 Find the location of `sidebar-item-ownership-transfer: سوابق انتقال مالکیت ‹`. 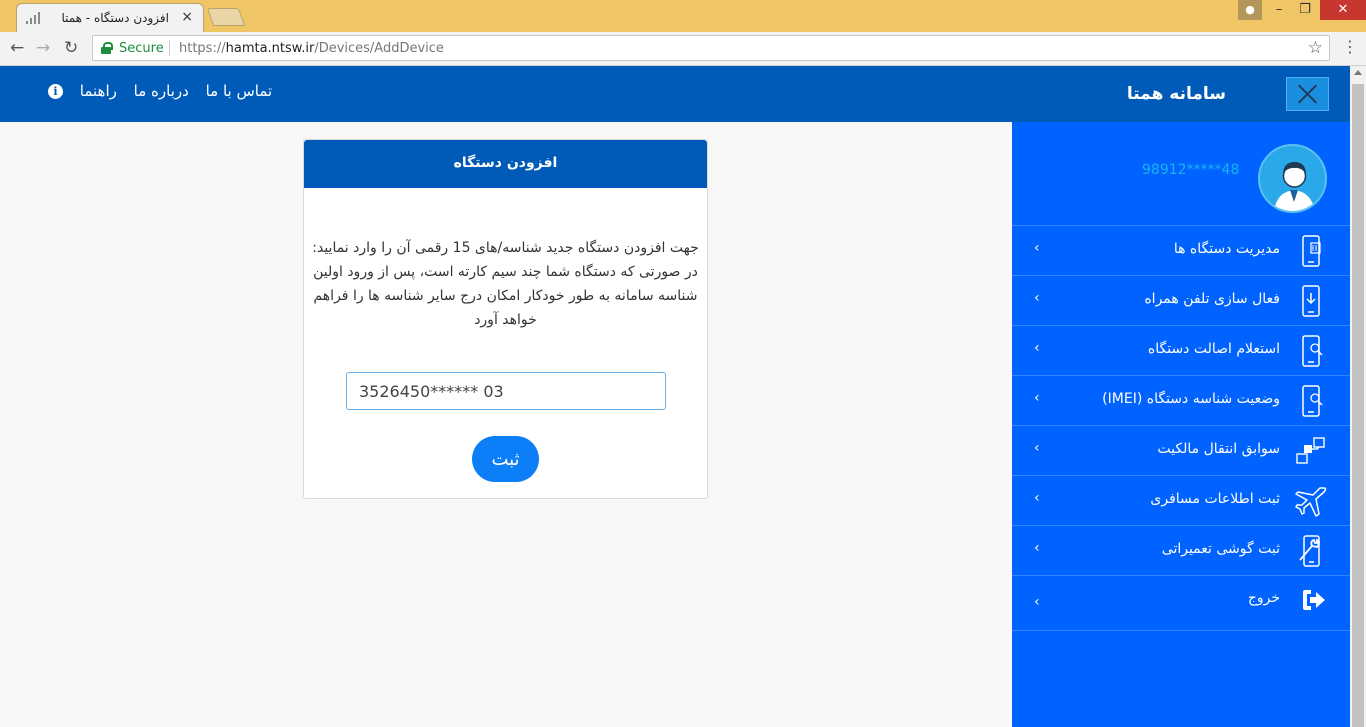

sidebar-item-ownership-transfer: سوابق انتقال مالکیت ‹ is located at coordinates (1181, 451).